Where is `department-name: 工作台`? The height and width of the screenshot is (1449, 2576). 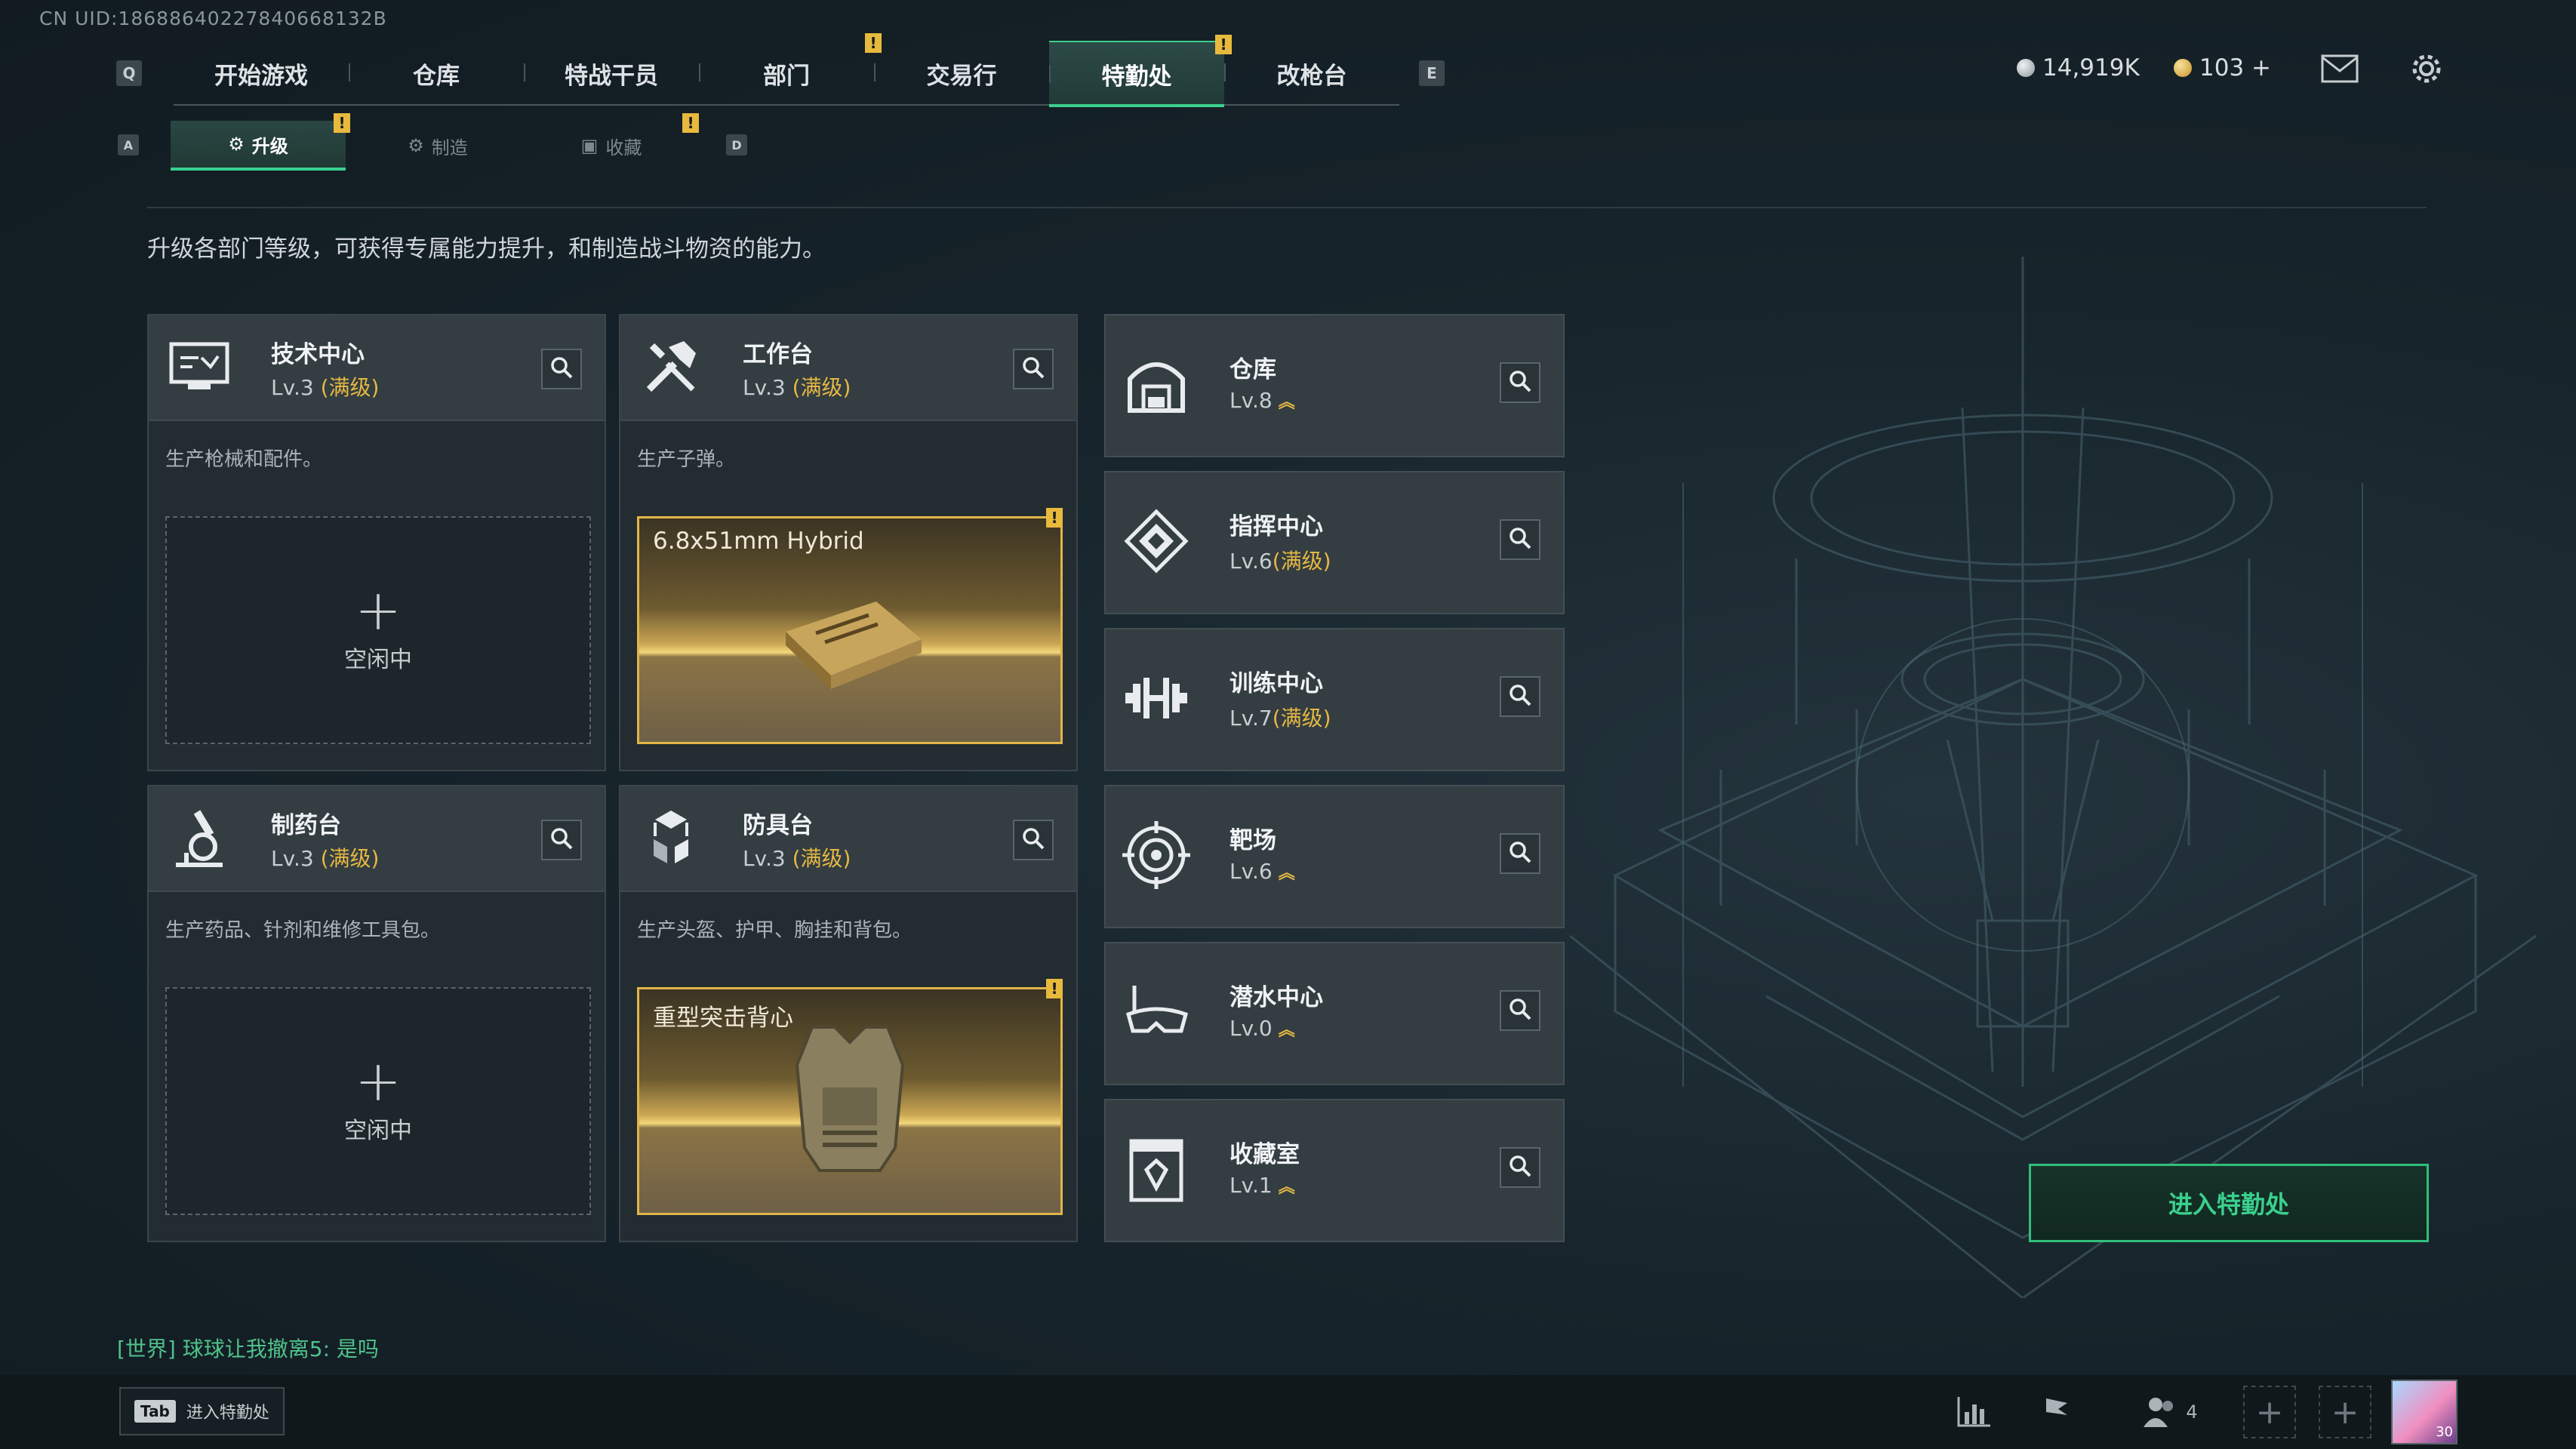
department-name: 工作台 is located at coordinates (778, 354).